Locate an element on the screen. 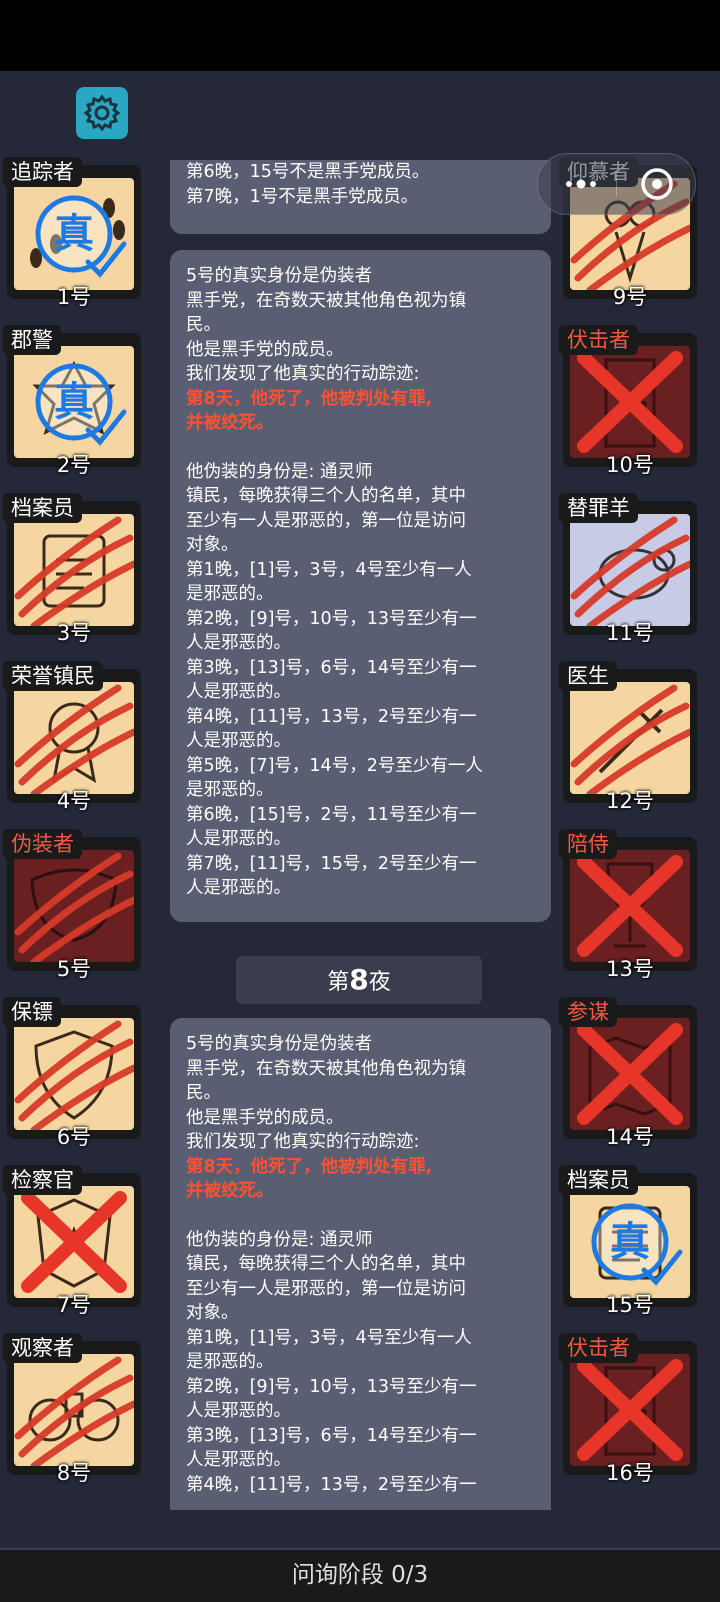  player-role-label: 伪装者 is located at coordinates (42, 844).